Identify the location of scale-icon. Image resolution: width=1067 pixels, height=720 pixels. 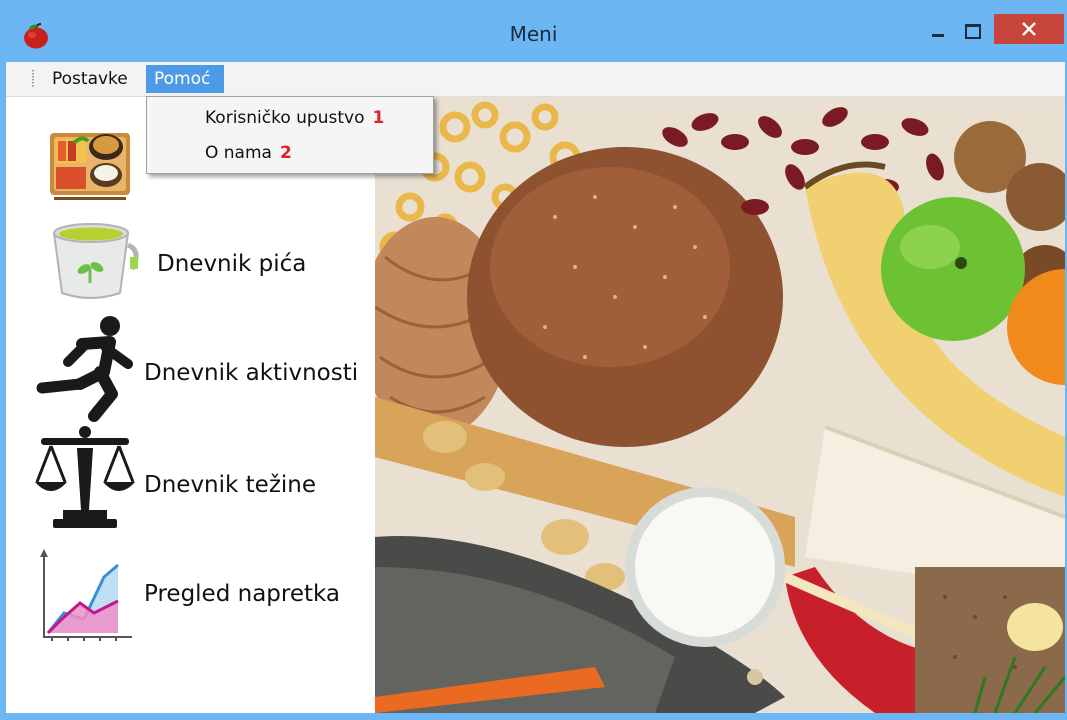
(85, 477).